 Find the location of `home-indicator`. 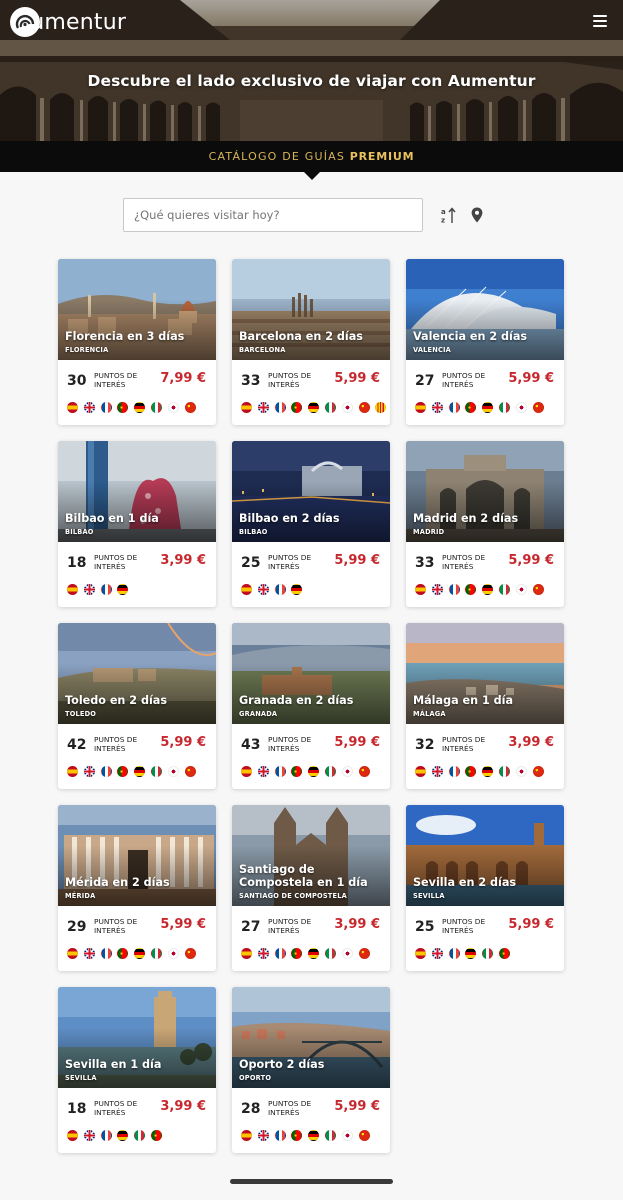

home-indicator is located at coordinates (311, 1181).